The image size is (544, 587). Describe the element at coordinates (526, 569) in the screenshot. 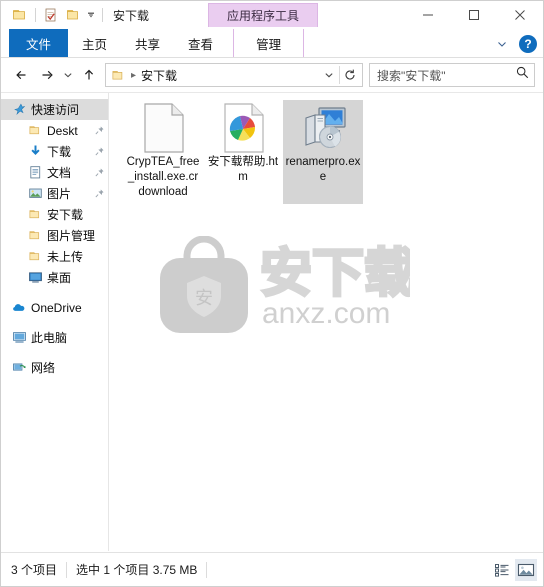

I see `large-icons-view-icon` at that location.